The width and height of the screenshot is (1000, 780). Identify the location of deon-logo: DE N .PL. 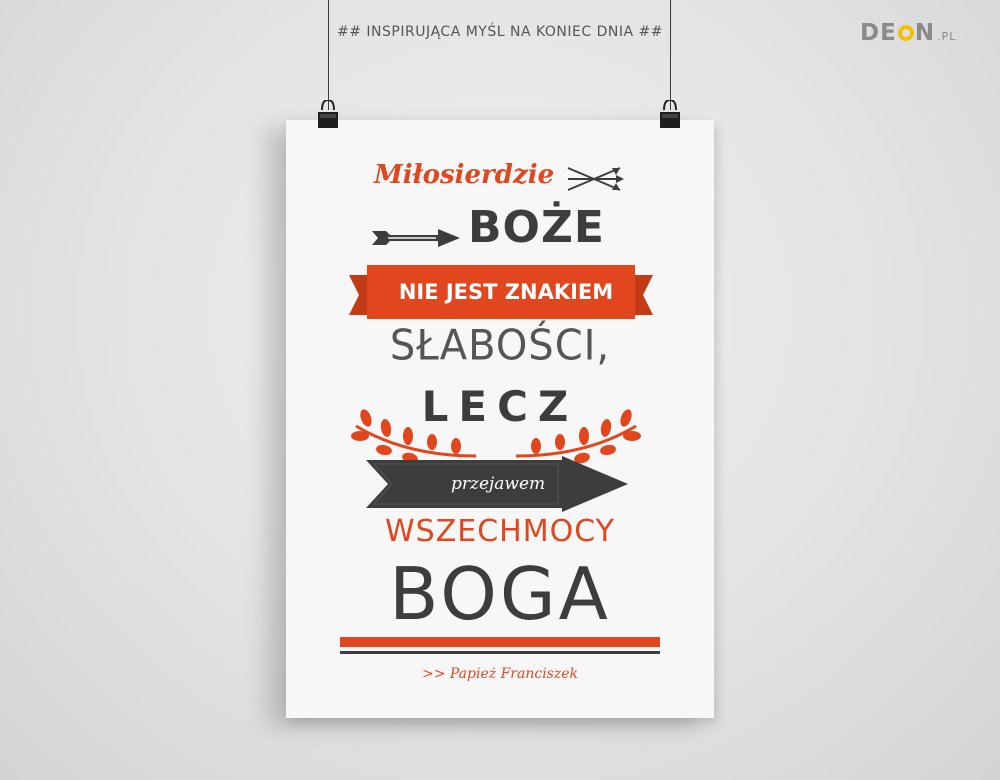
(908, 33).